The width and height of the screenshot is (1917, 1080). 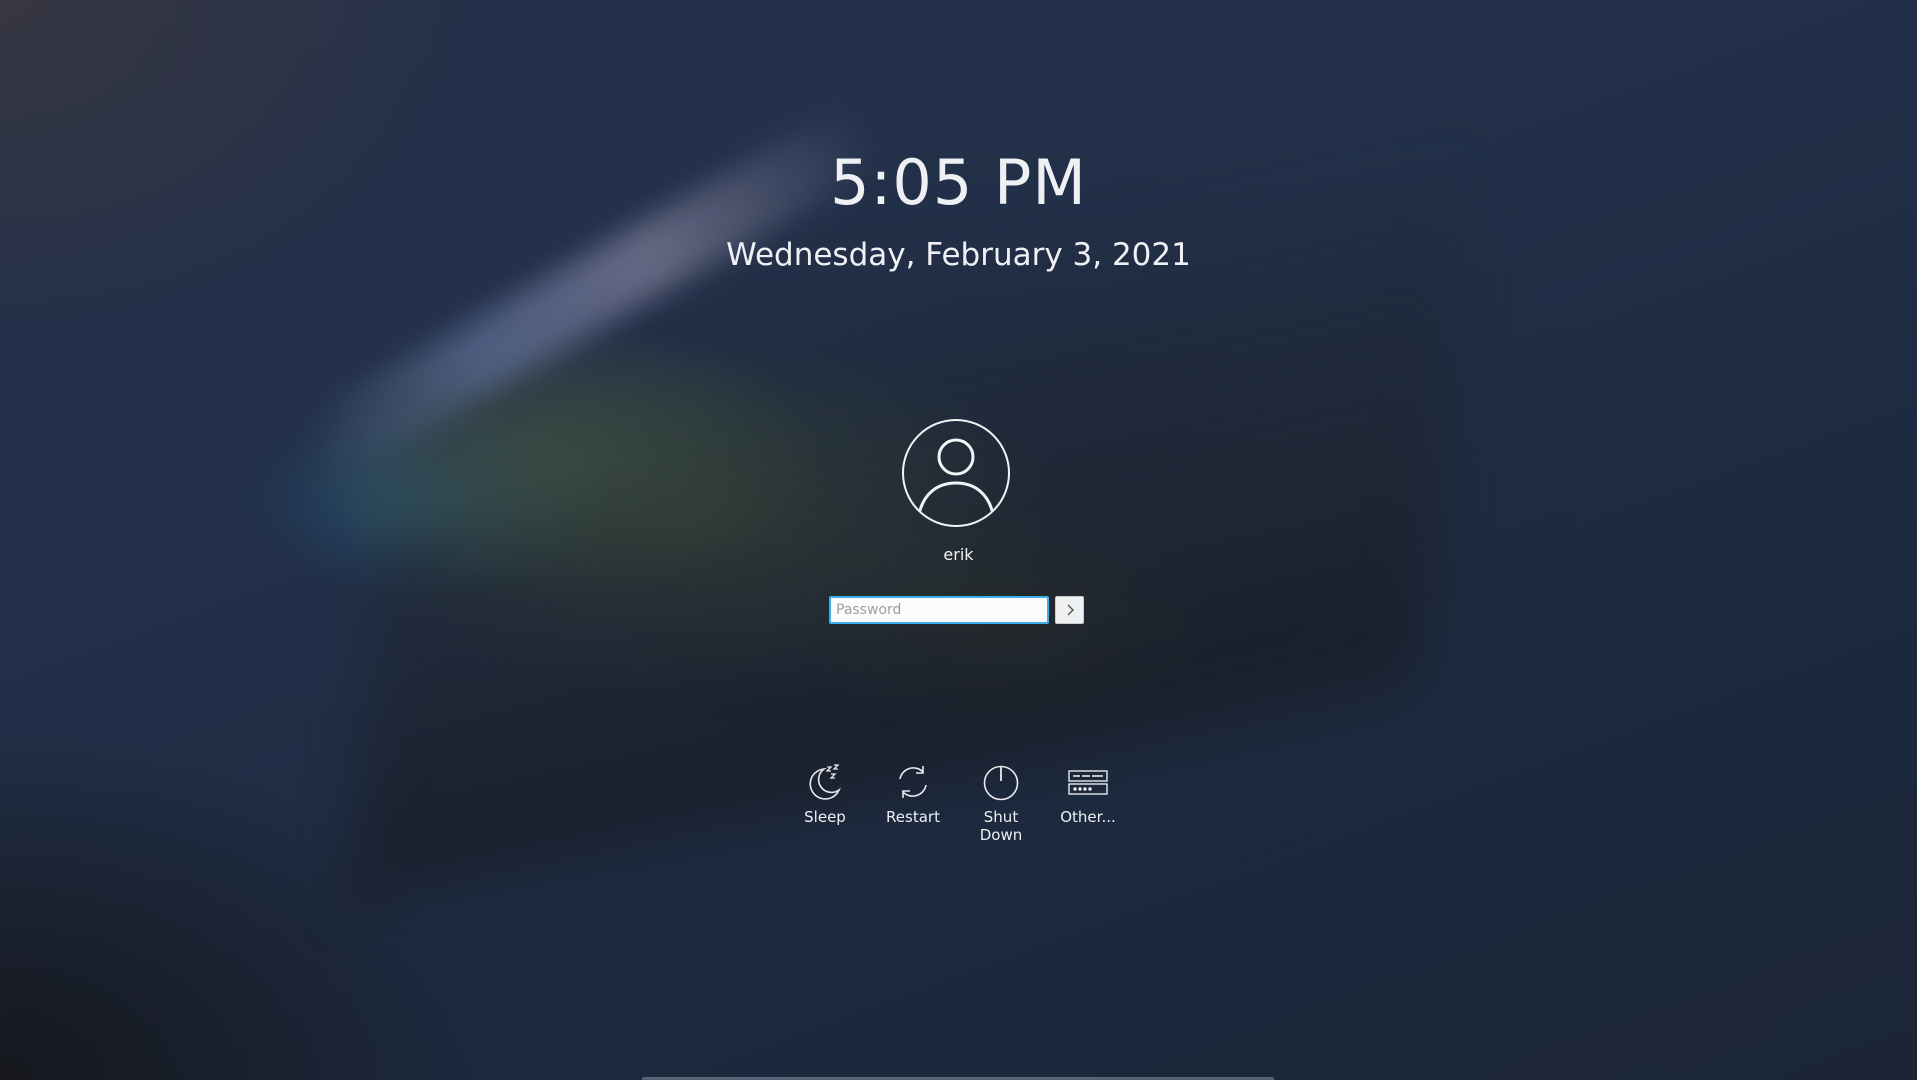 What do you see at coordinates (956, 479) in the screenshot?
I see `user-avatar-icon` at bounding box center [956, 479].